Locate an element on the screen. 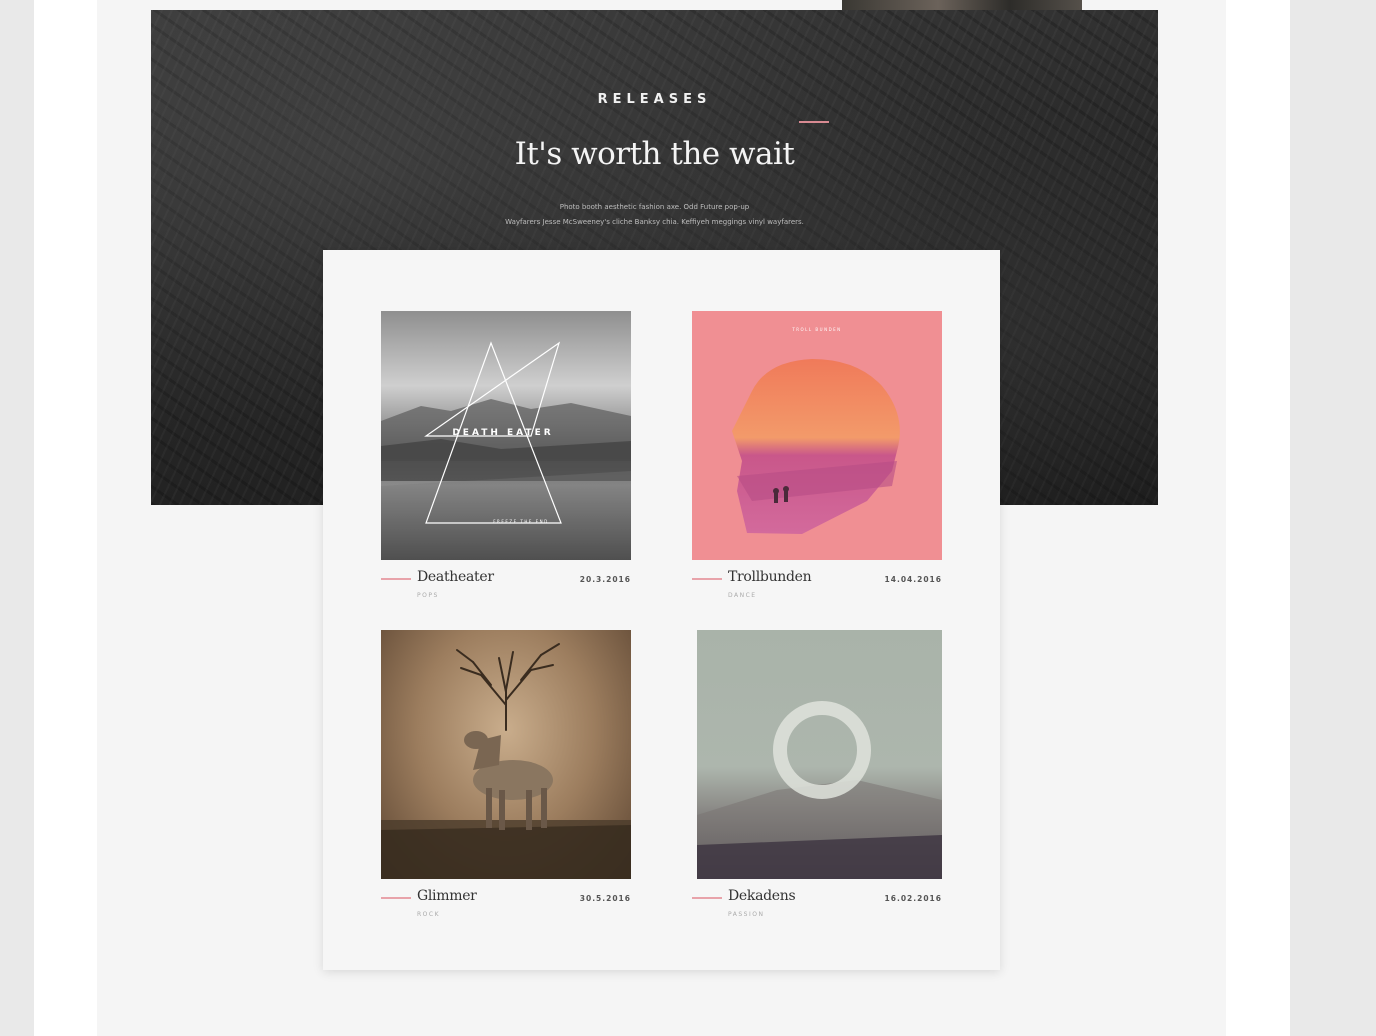 This screenshot has width=1376, height=1036. release-date: 14.04.2016 is located at coordinates (913, 579).